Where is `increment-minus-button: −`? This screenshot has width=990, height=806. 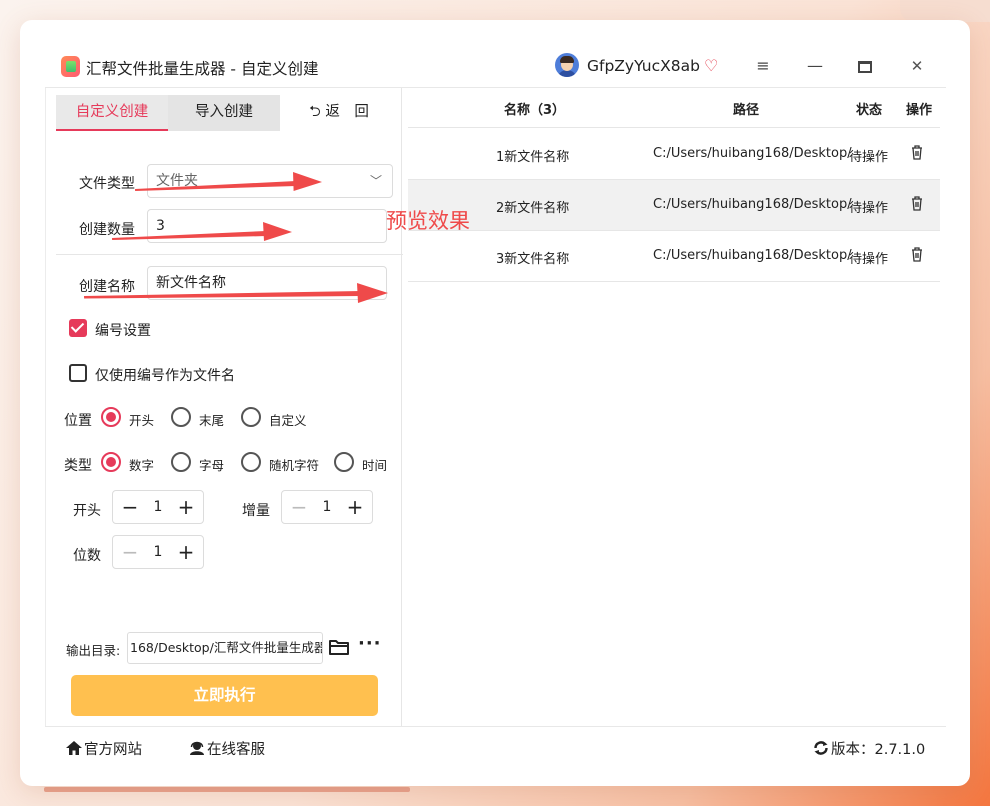
increment-minus-button: − is located at coordinates (299, 507).